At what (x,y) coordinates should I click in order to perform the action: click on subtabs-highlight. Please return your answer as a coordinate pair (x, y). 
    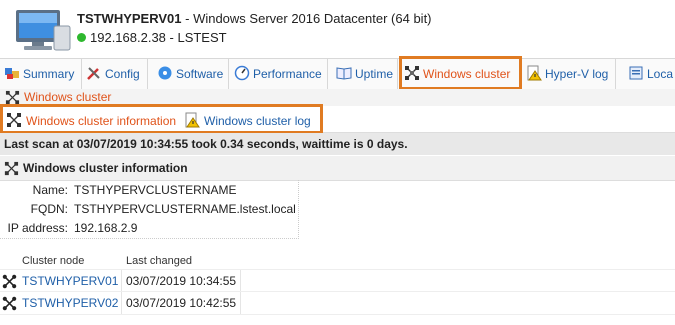
    Looking at the image, I should click on (161, 119).